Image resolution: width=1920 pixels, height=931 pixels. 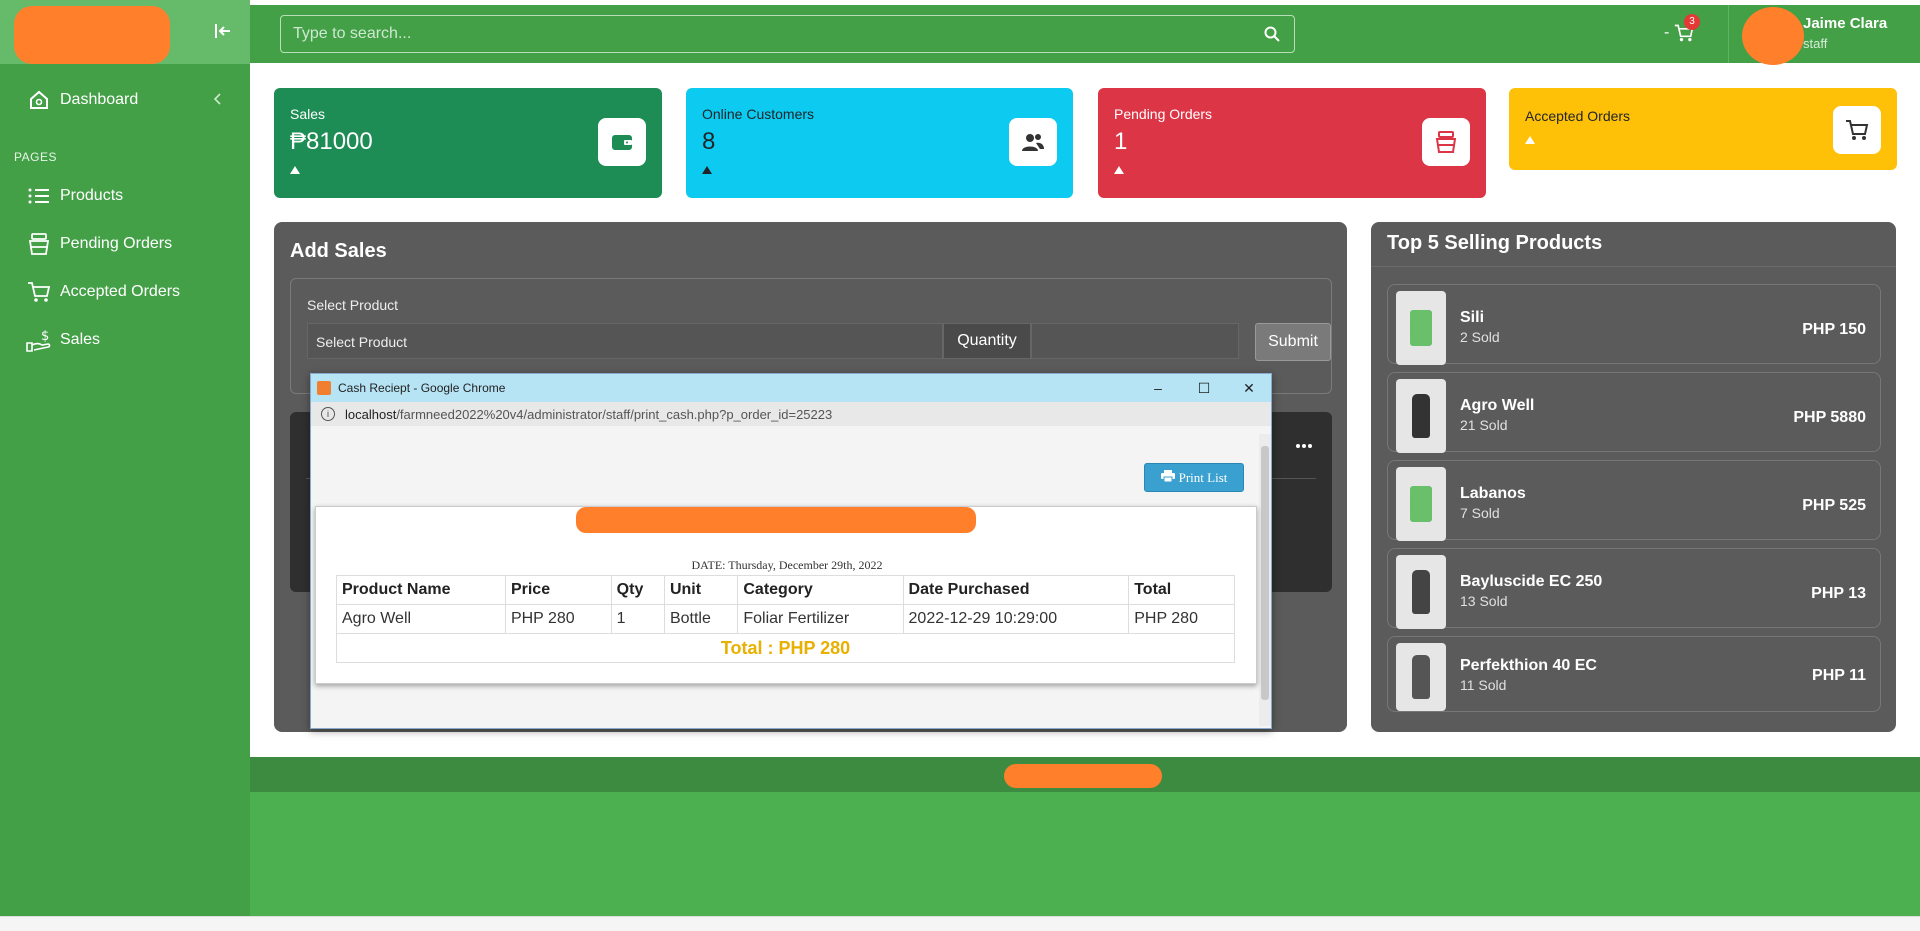 What do you see at coordinates (1634, 324) in the screenshot?
I see `list-item: Sili 2 Sold PHP 150` at bounding box center [1634, 324].